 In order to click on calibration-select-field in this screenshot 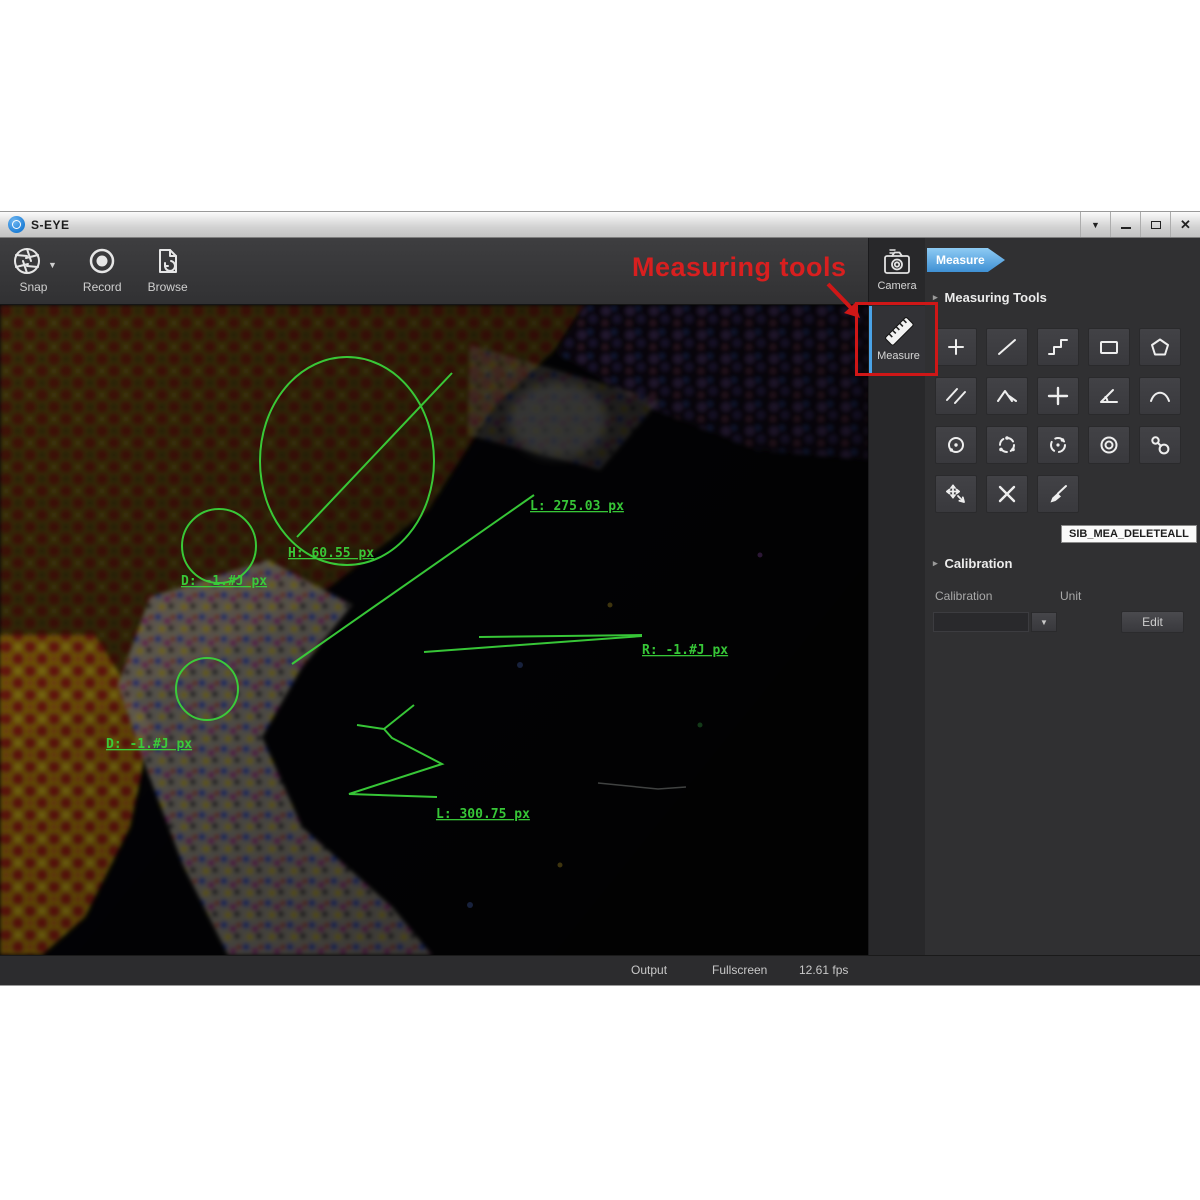, I will do `click(981, 622)`.